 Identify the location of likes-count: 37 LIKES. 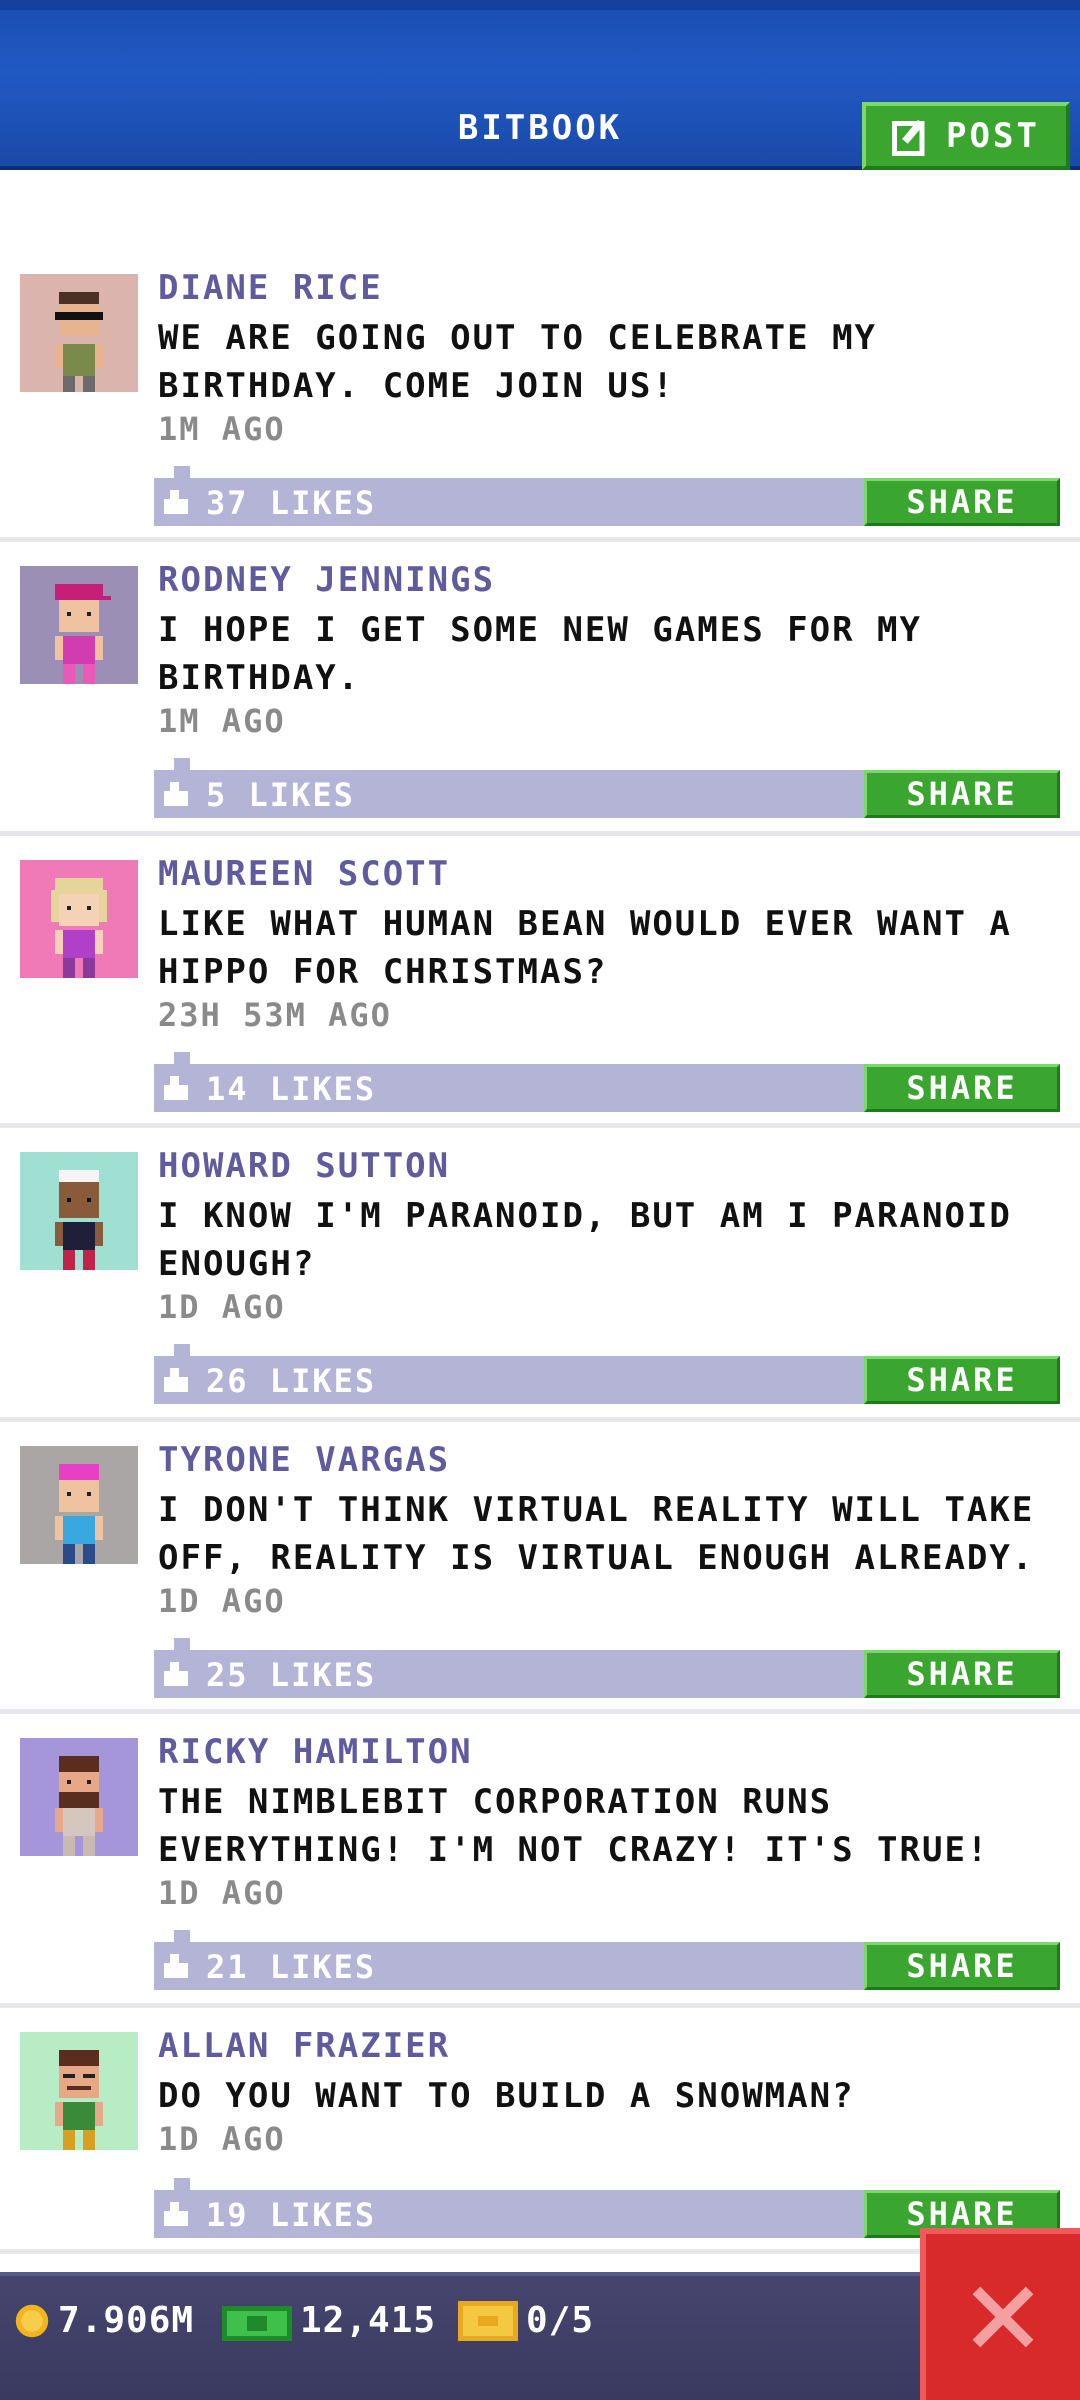
(291, 503).